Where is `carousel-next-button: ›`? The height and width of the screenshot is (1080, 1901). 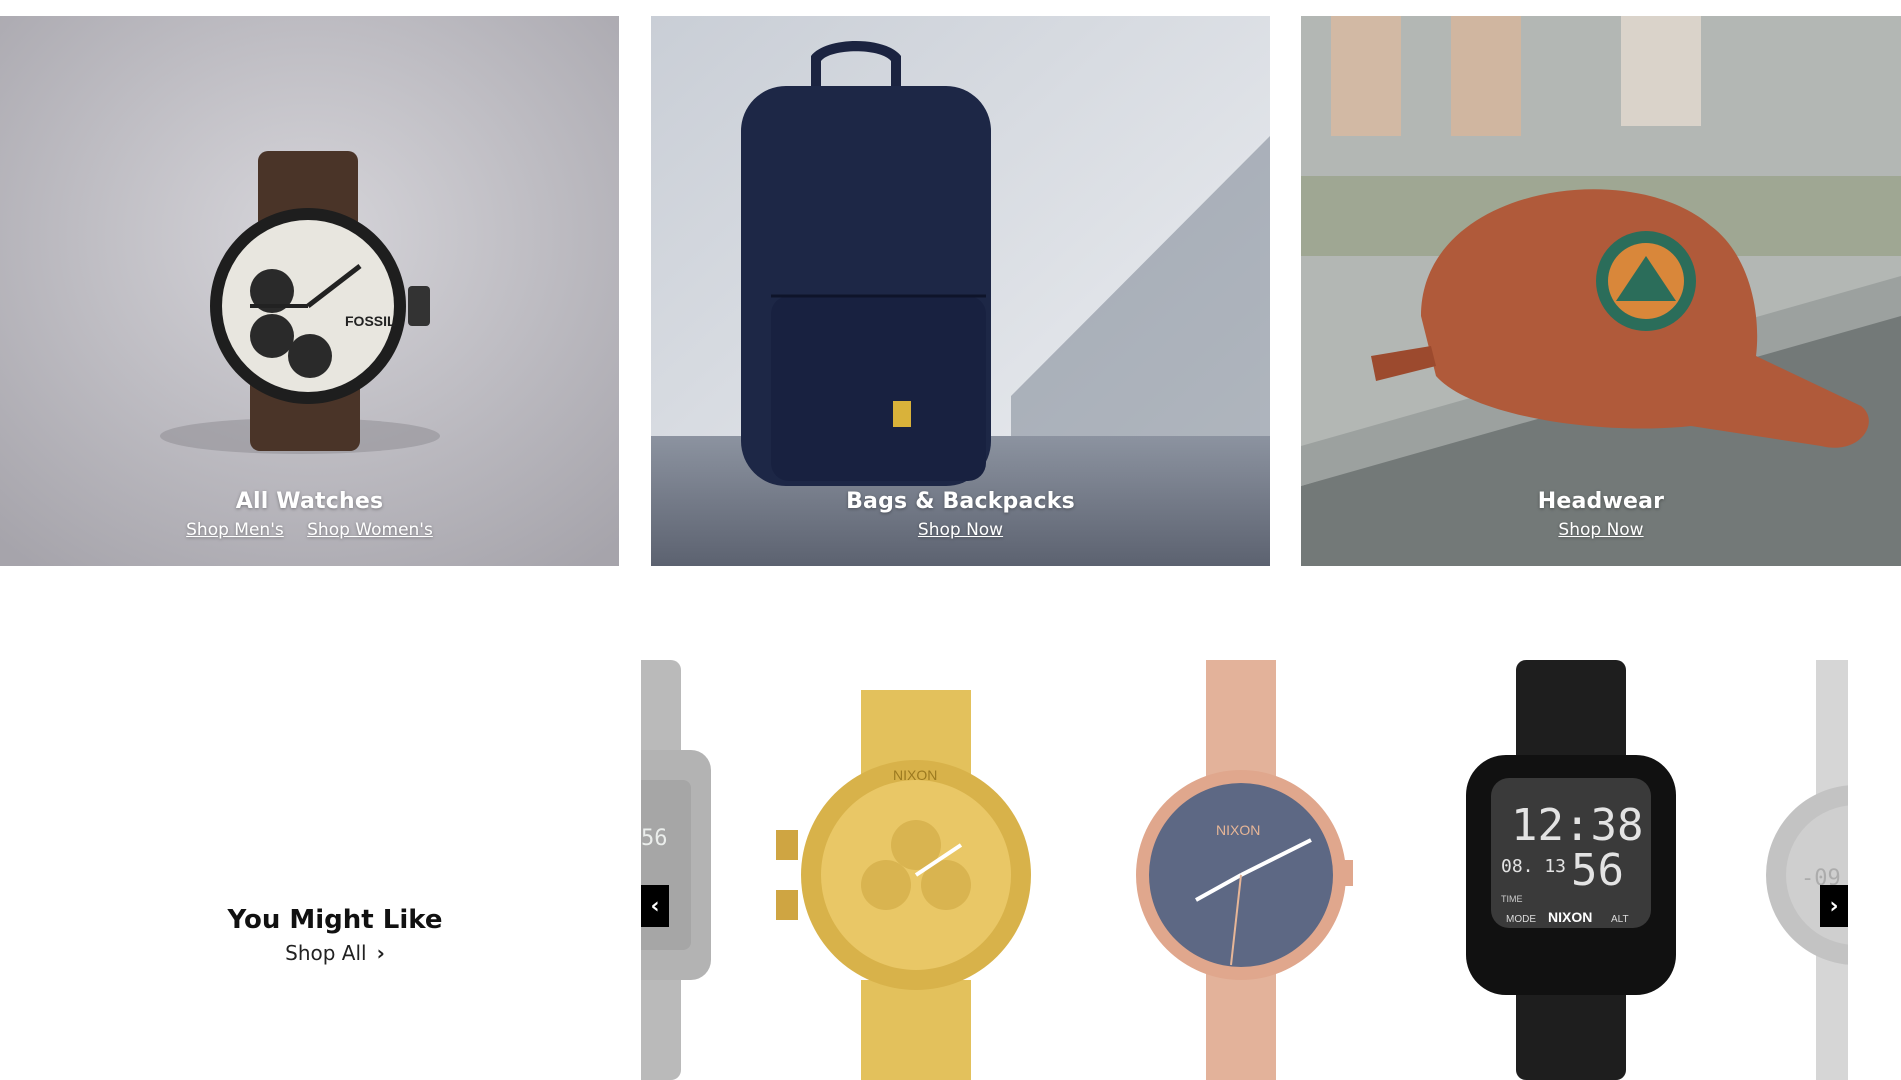 carousel-next-button: › is located at coordinates (1834, 906).